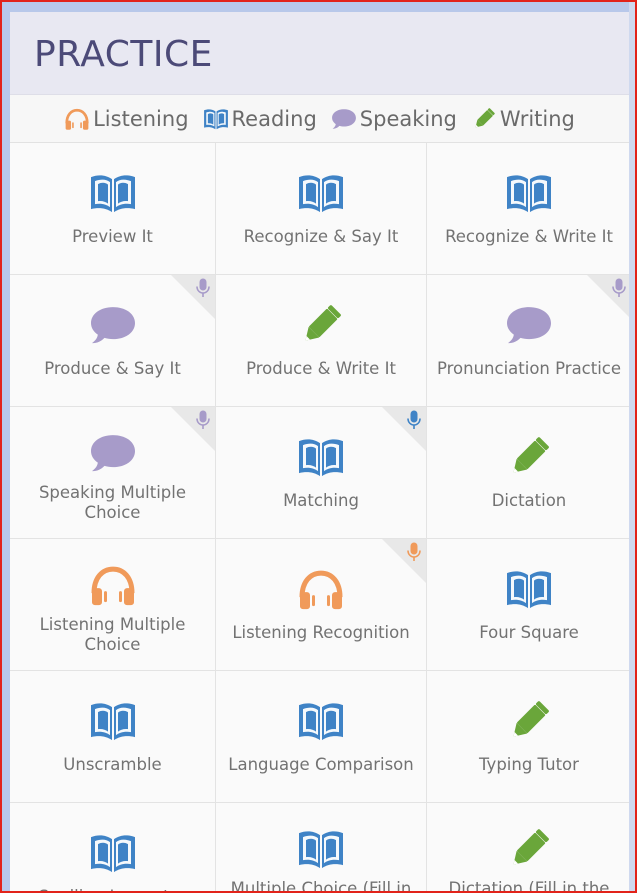  Describe the element at coordinates (321, 885) in the screenshot. I see `activity-label: Multiple Choice (Fill in the Blank)` at that location.